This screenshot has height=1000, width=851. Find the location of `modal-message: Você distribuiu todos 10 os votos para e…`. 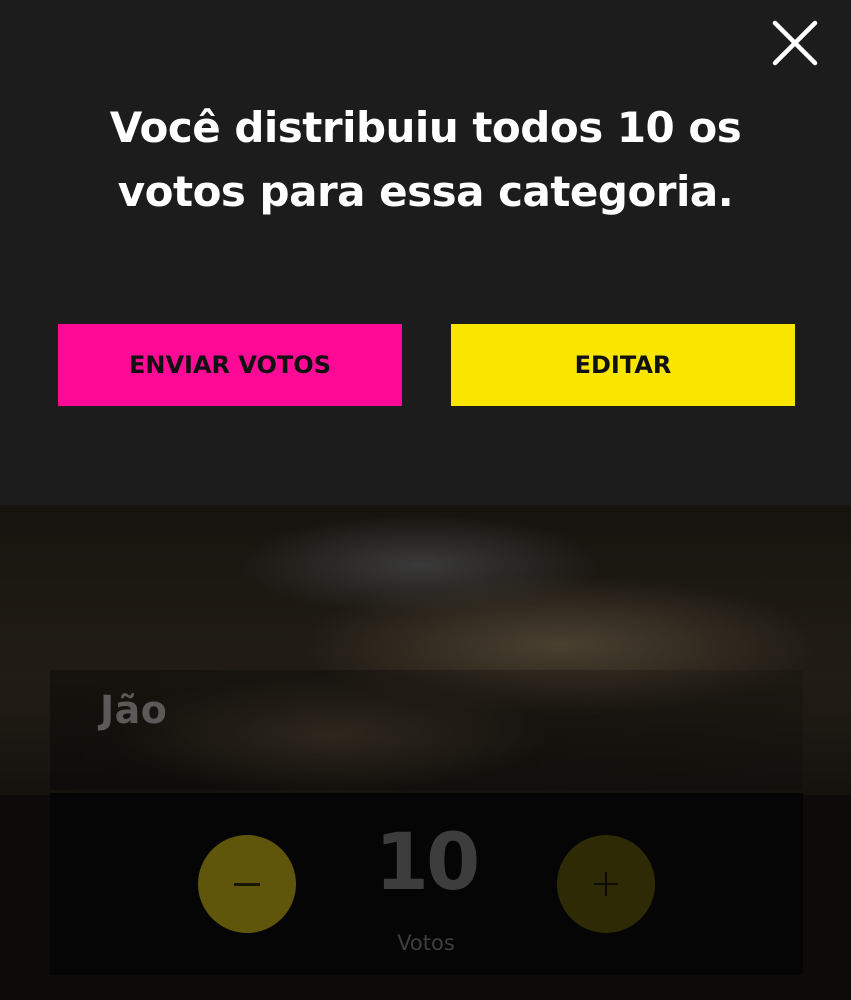

modal-message: Você distribuiu todos 10 os votos para e… is located at coordinates (425, 160).